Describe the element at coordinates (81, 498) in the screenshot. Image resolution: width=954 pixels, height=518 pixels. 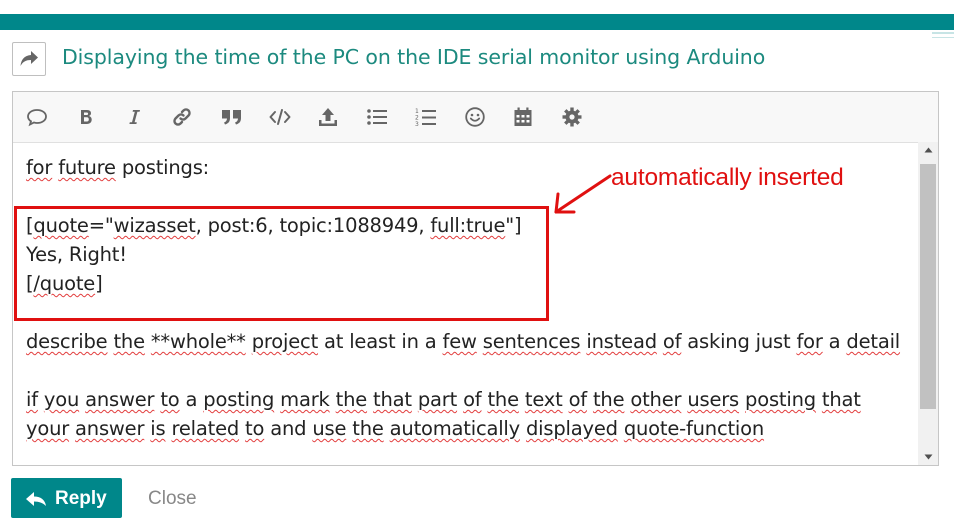
I see `reply-button-label: Reply` at that location.